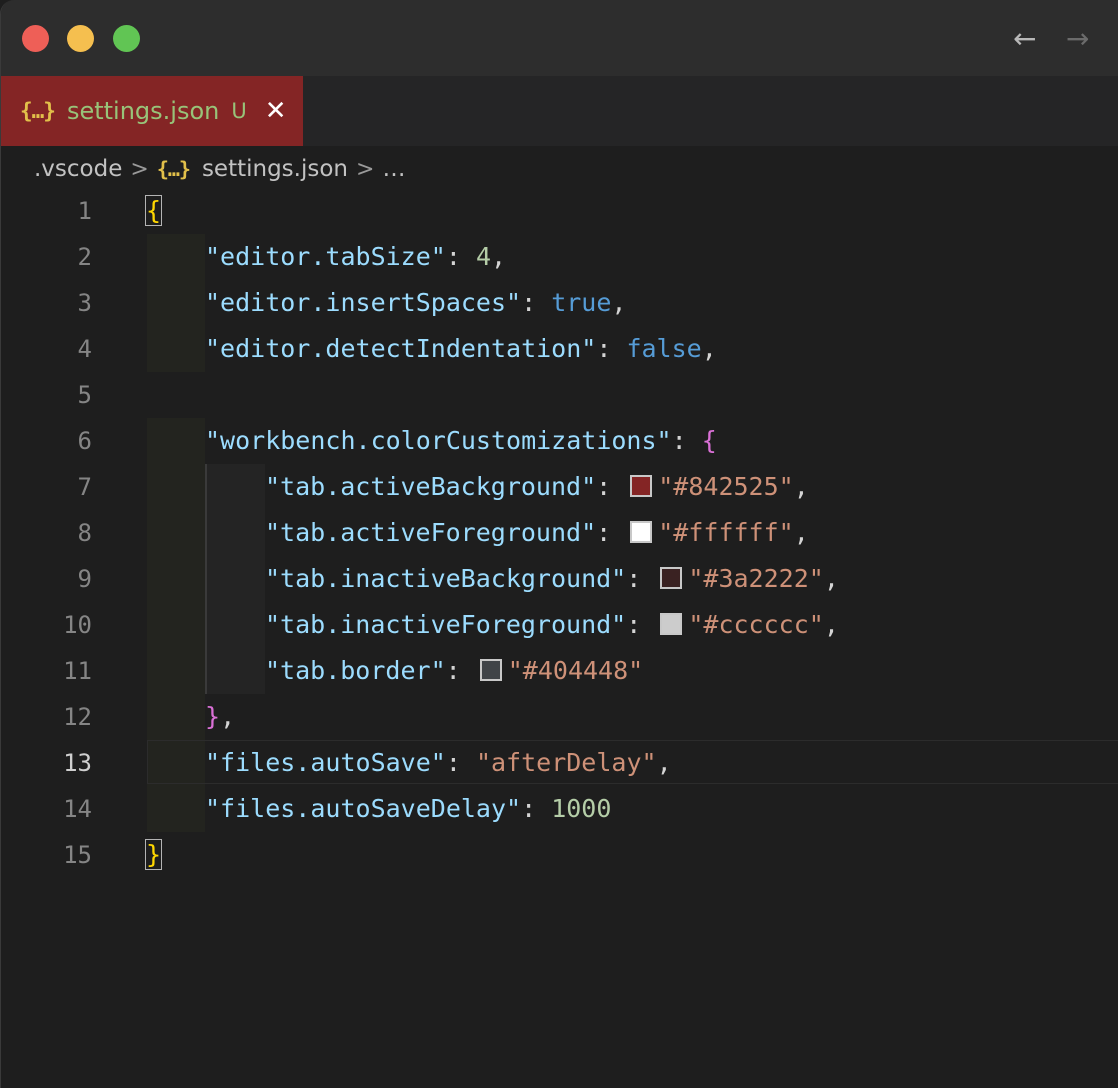 This screenshot has height=1088, width=1118. What do you see at coordinates (1024, 39) in the screenshot?
I see `back-arrow-icon: ←` at bounding box center [1024, 39].